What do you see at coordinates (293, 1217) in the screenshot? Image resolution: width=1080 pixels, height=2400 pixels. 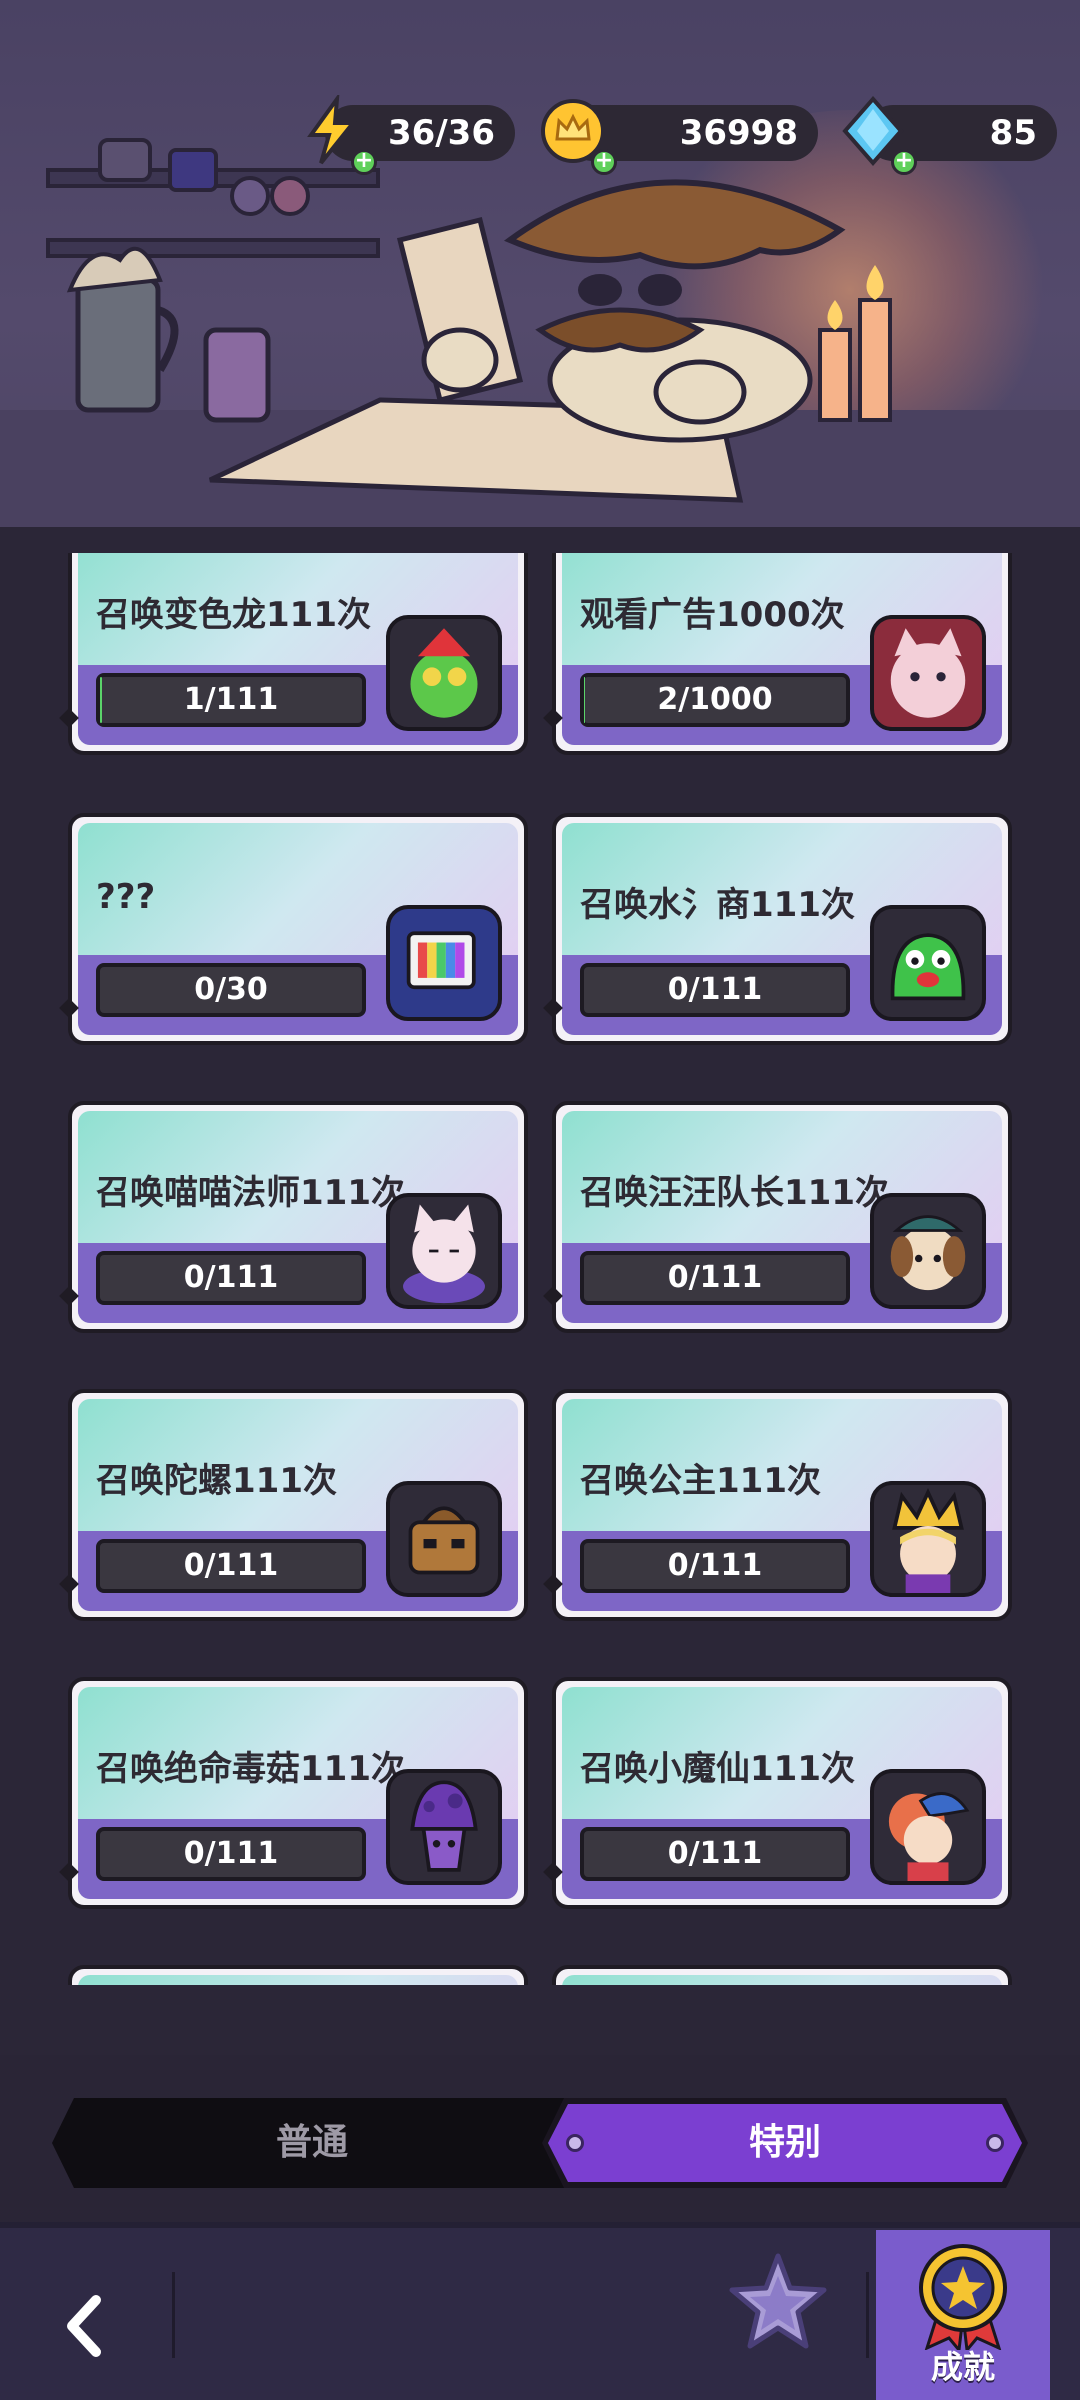 I see `achievement-card: 召唤喵喵法师111次 0/111` at bounding box center [293, 1217].